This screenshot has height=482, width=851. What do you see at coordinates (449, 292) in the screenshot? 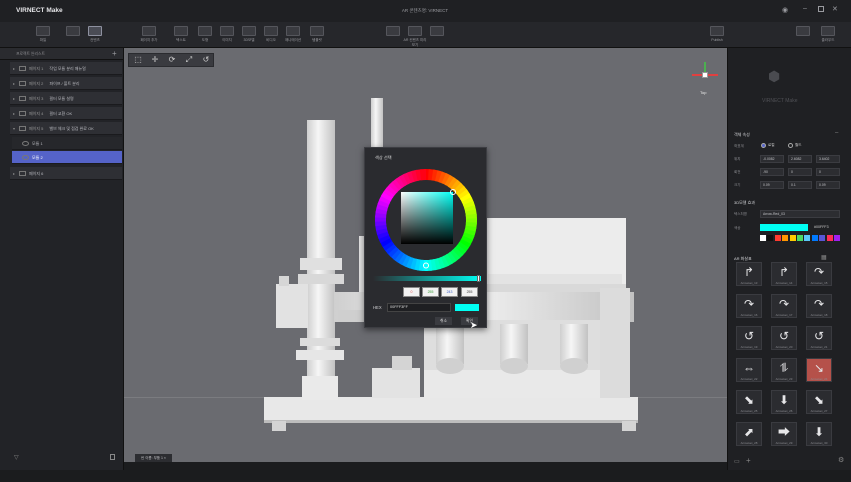
I see `blue-field: 243` at bounding box center [449, 292].